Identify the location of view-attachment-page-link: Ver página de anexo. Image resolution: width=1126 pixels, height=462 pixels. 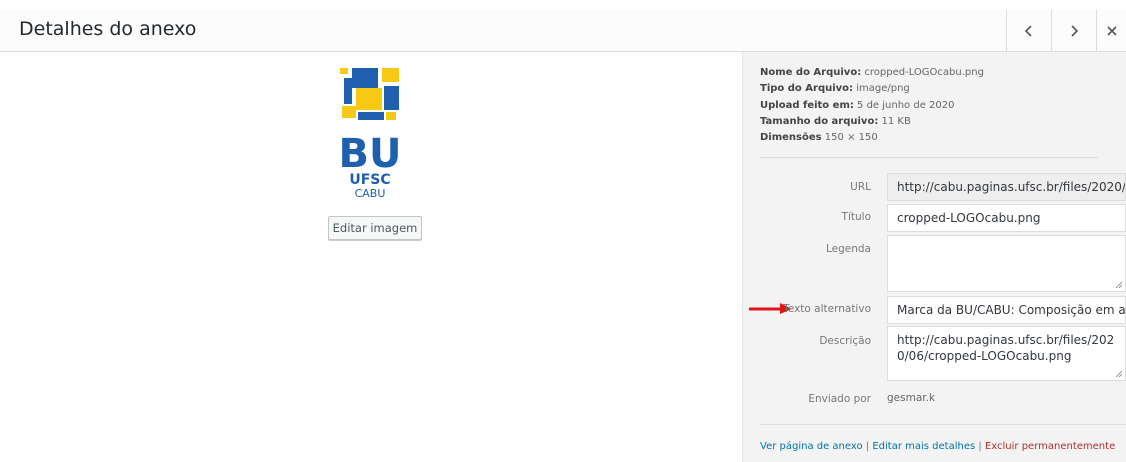
(811, 446).